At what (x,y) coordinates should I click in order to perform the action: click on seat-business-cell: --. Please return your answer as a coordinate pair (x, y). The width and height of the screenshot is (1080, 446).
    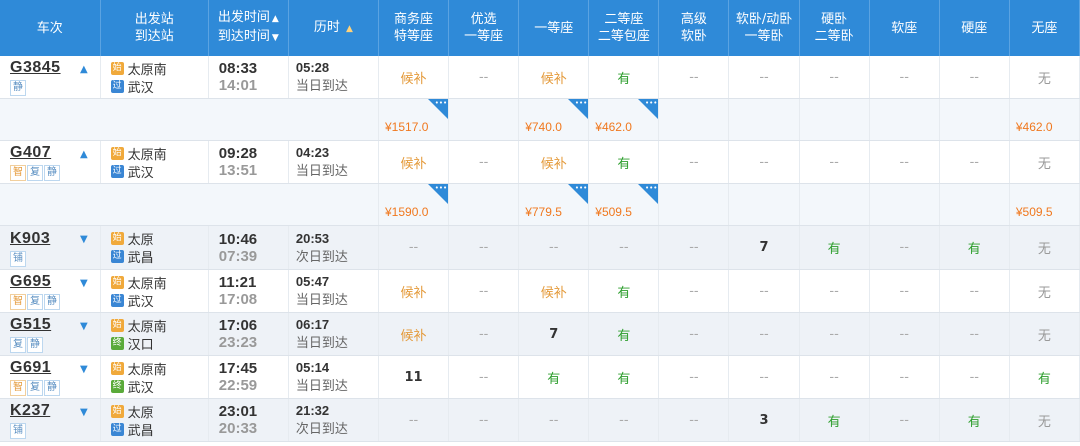
    Looking at the image, I should click on (414, 247).